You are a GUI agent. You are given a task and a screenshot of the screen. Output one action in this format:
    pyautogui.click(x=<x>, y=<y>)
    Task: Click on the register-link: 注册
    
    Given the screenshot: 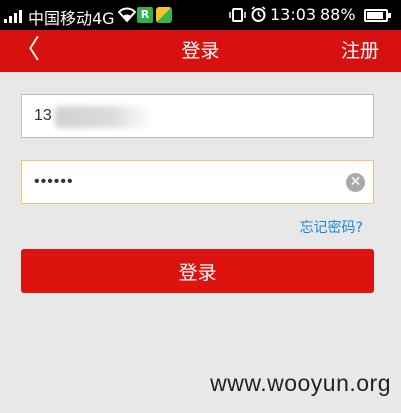 What is the action you would take?
    pyautogui.click(x=360, y=51)
    